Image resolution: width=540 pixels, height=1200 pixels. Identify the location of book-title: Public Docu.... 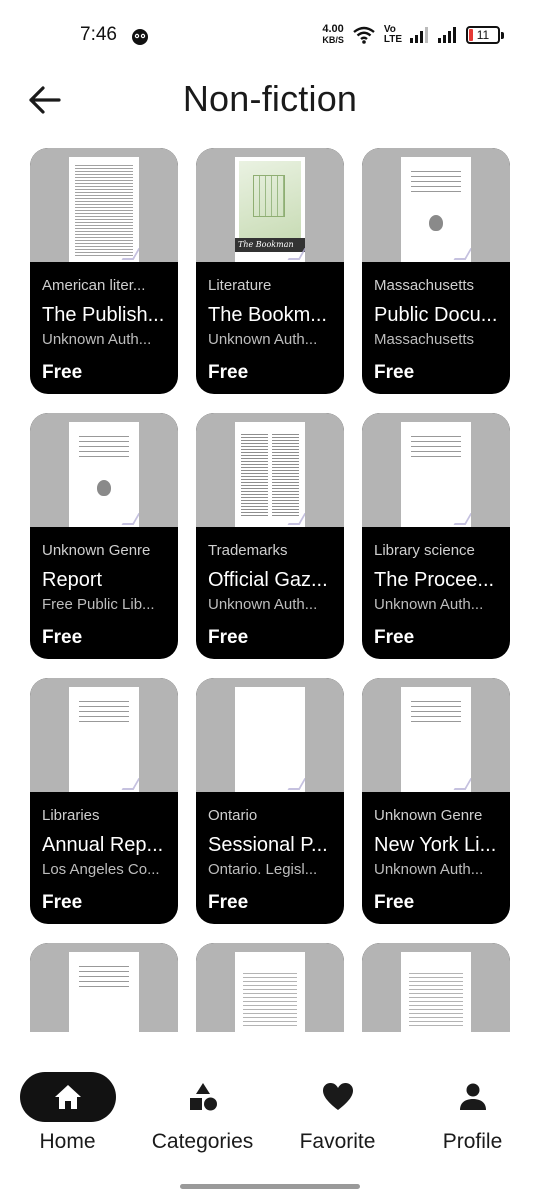
(436, 315).